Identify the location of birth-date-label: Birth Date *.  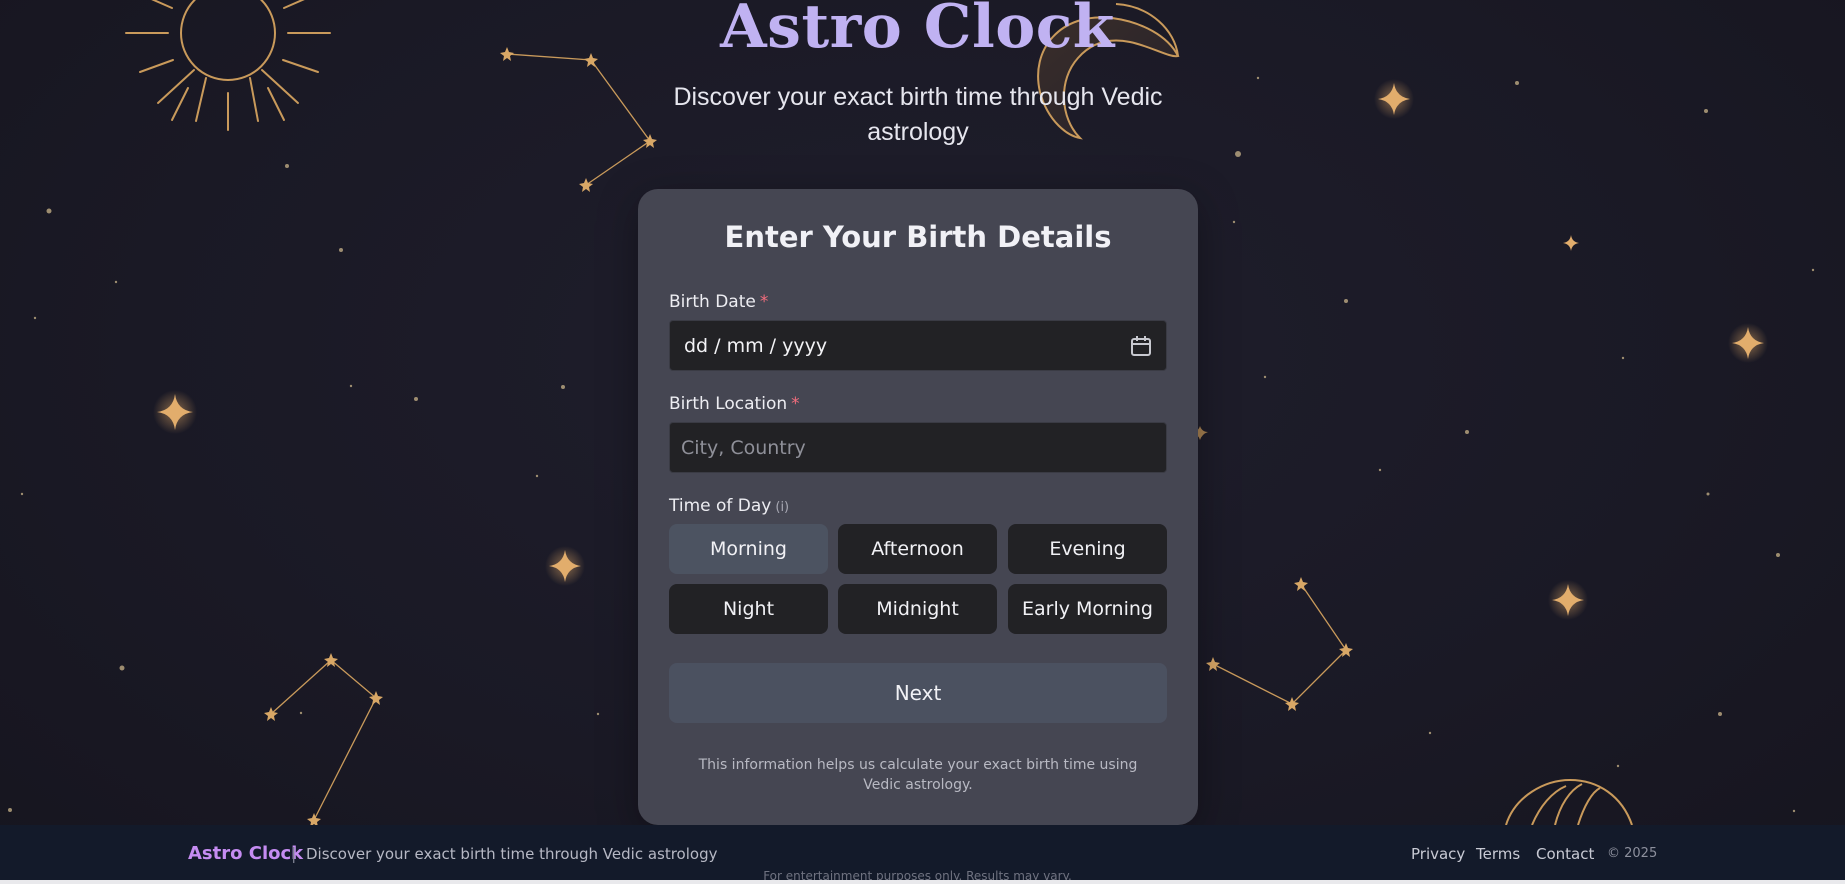
(718, 302).